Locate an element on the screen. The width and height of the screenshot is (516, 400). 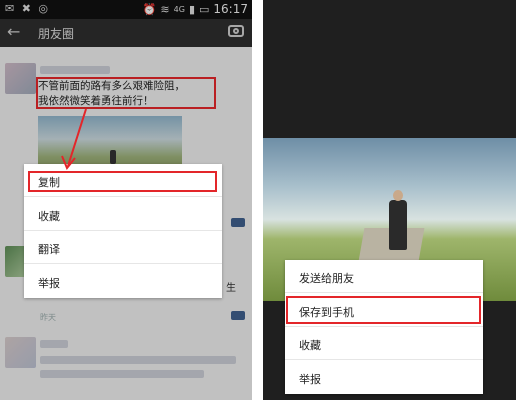
image-context-menu: 发送给朋友 保存到手机 收藏 举报 is located at coordinates (384, 327).